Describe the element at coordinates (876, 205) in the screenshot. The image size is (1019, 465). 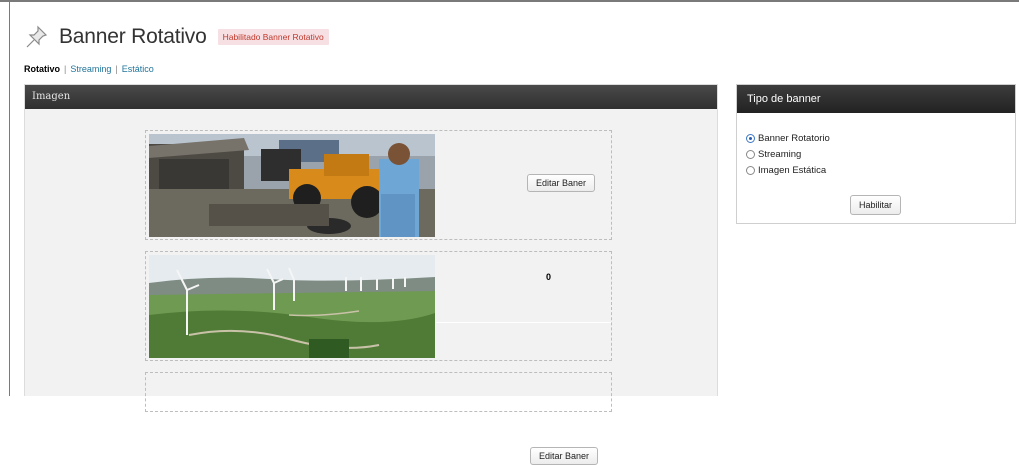
I see `enable-button: Habilitar` at that location.